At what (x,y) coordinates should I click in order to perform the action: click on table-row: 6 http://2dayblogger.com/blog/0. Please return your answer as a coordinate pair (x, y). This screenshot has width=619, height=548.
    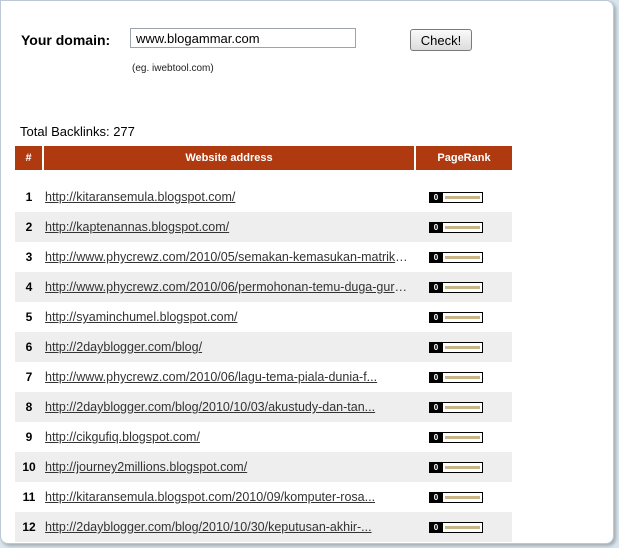
    Looking at the image, I should click on (263, 347).